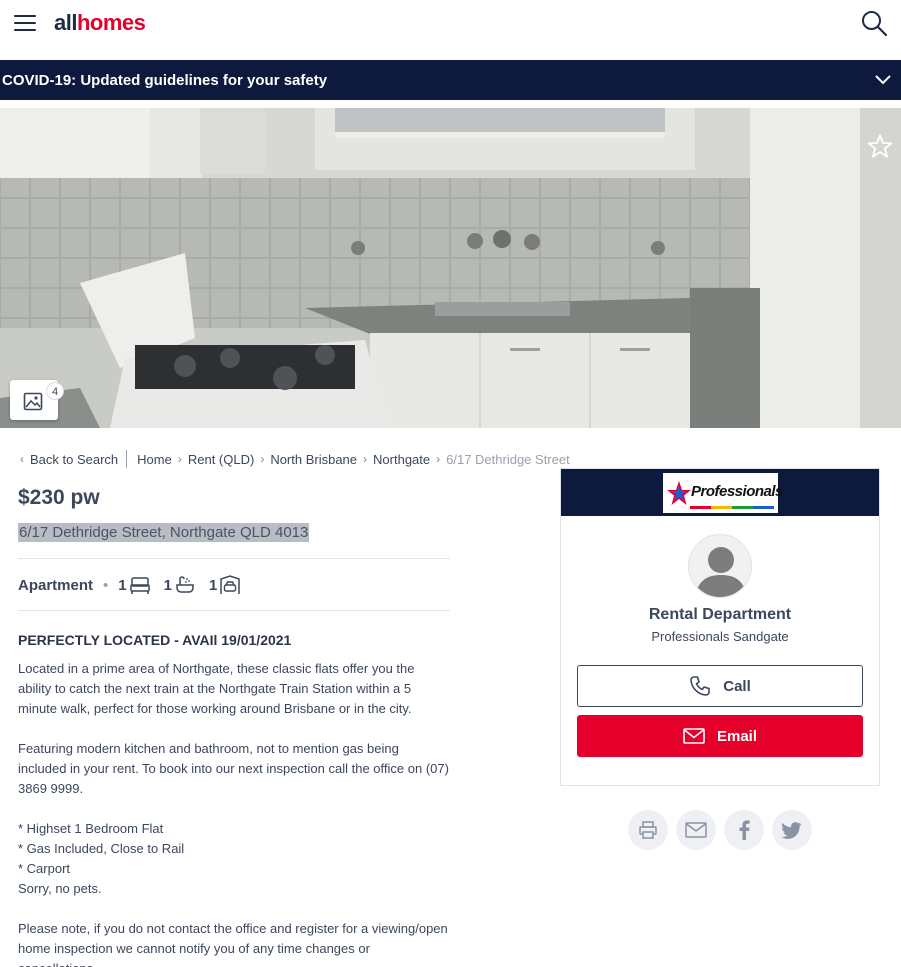 The height and width of the screenshot is (967, 901). Describe the element at coordinates (874, 23) in the screenshot. I see `search-icon` at that location.